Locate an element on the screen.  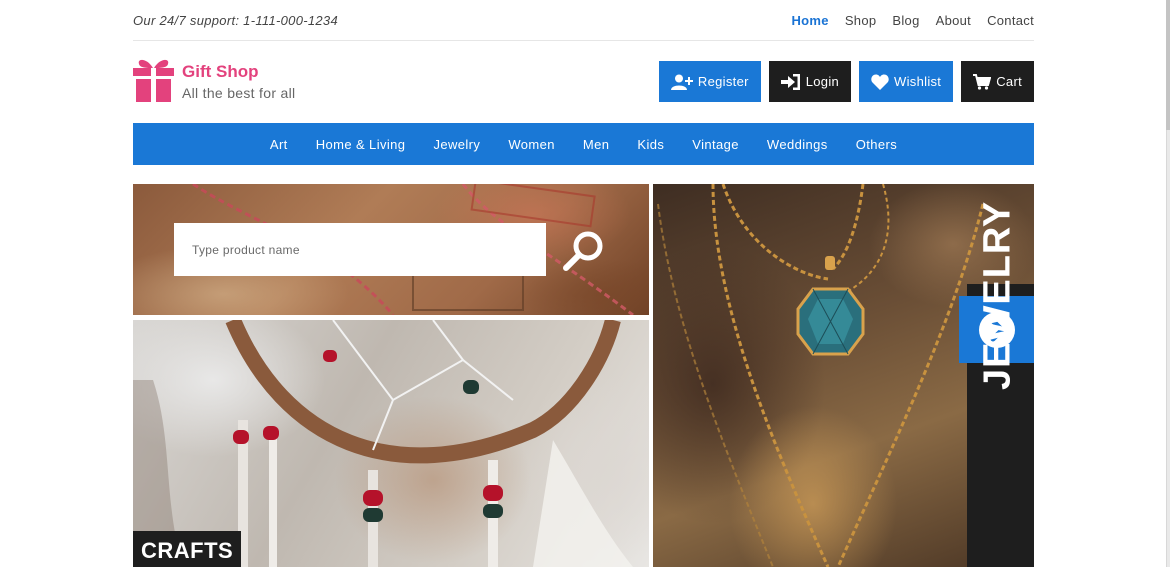
top-nav-contact: Contact is located at coordinates (1010, 20).